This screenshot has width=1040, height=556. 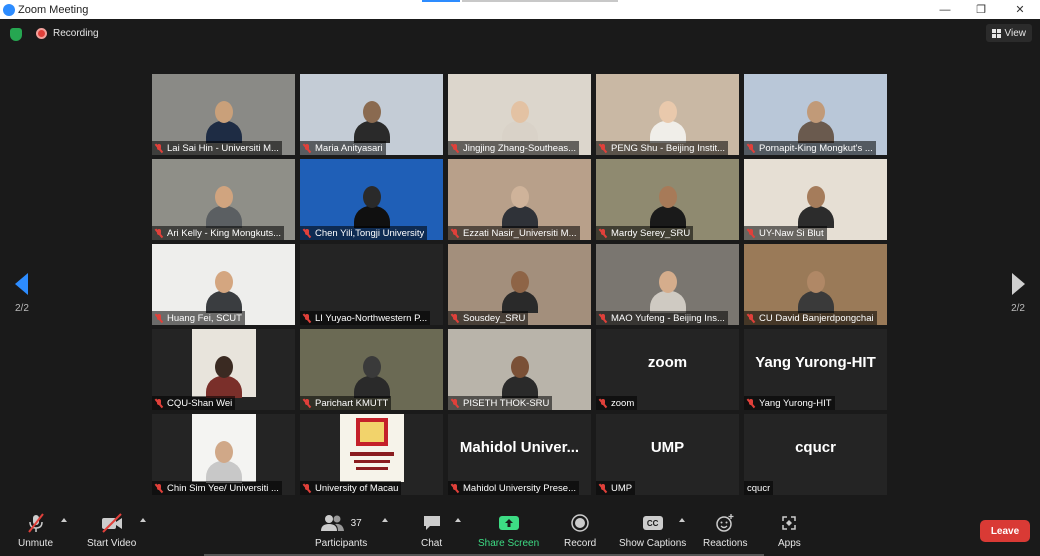 What do you see at coordinates (667, 447) in the screenshot?
I see `participant-display-name: UMP` at bounding box center [667, 447].